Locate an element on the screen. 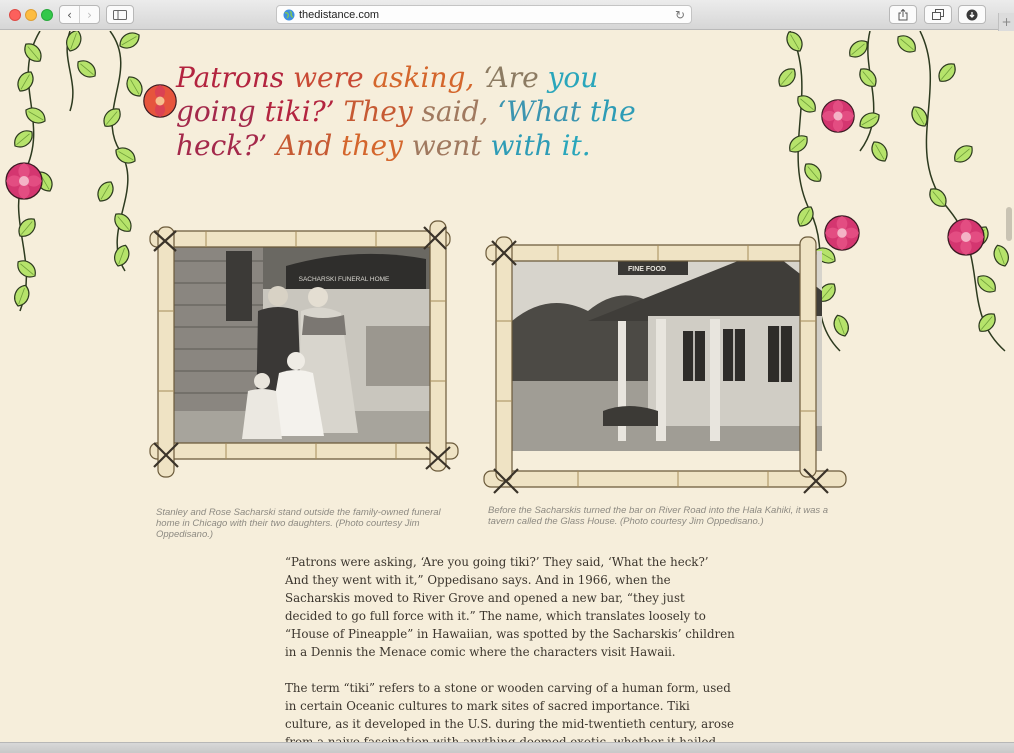 The height and width of the screenshot is (753, 1014). pull-quote-word: They is located at coordinates (382, 111).